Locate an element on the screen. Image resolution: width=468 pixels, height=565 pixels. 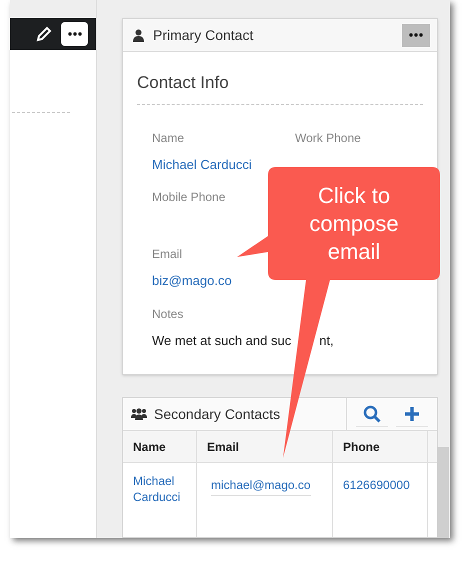
section-heading: Contact Info is located at coordinates (280, 87).